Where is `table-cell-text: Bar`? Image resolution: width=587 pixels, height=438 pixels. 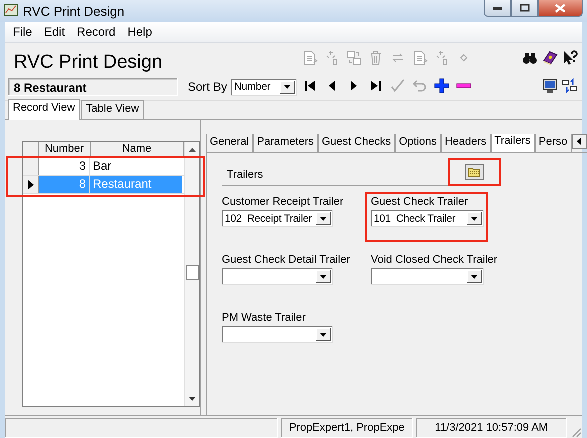 table-cell-text: Bar is located at coordinates (102, 166).